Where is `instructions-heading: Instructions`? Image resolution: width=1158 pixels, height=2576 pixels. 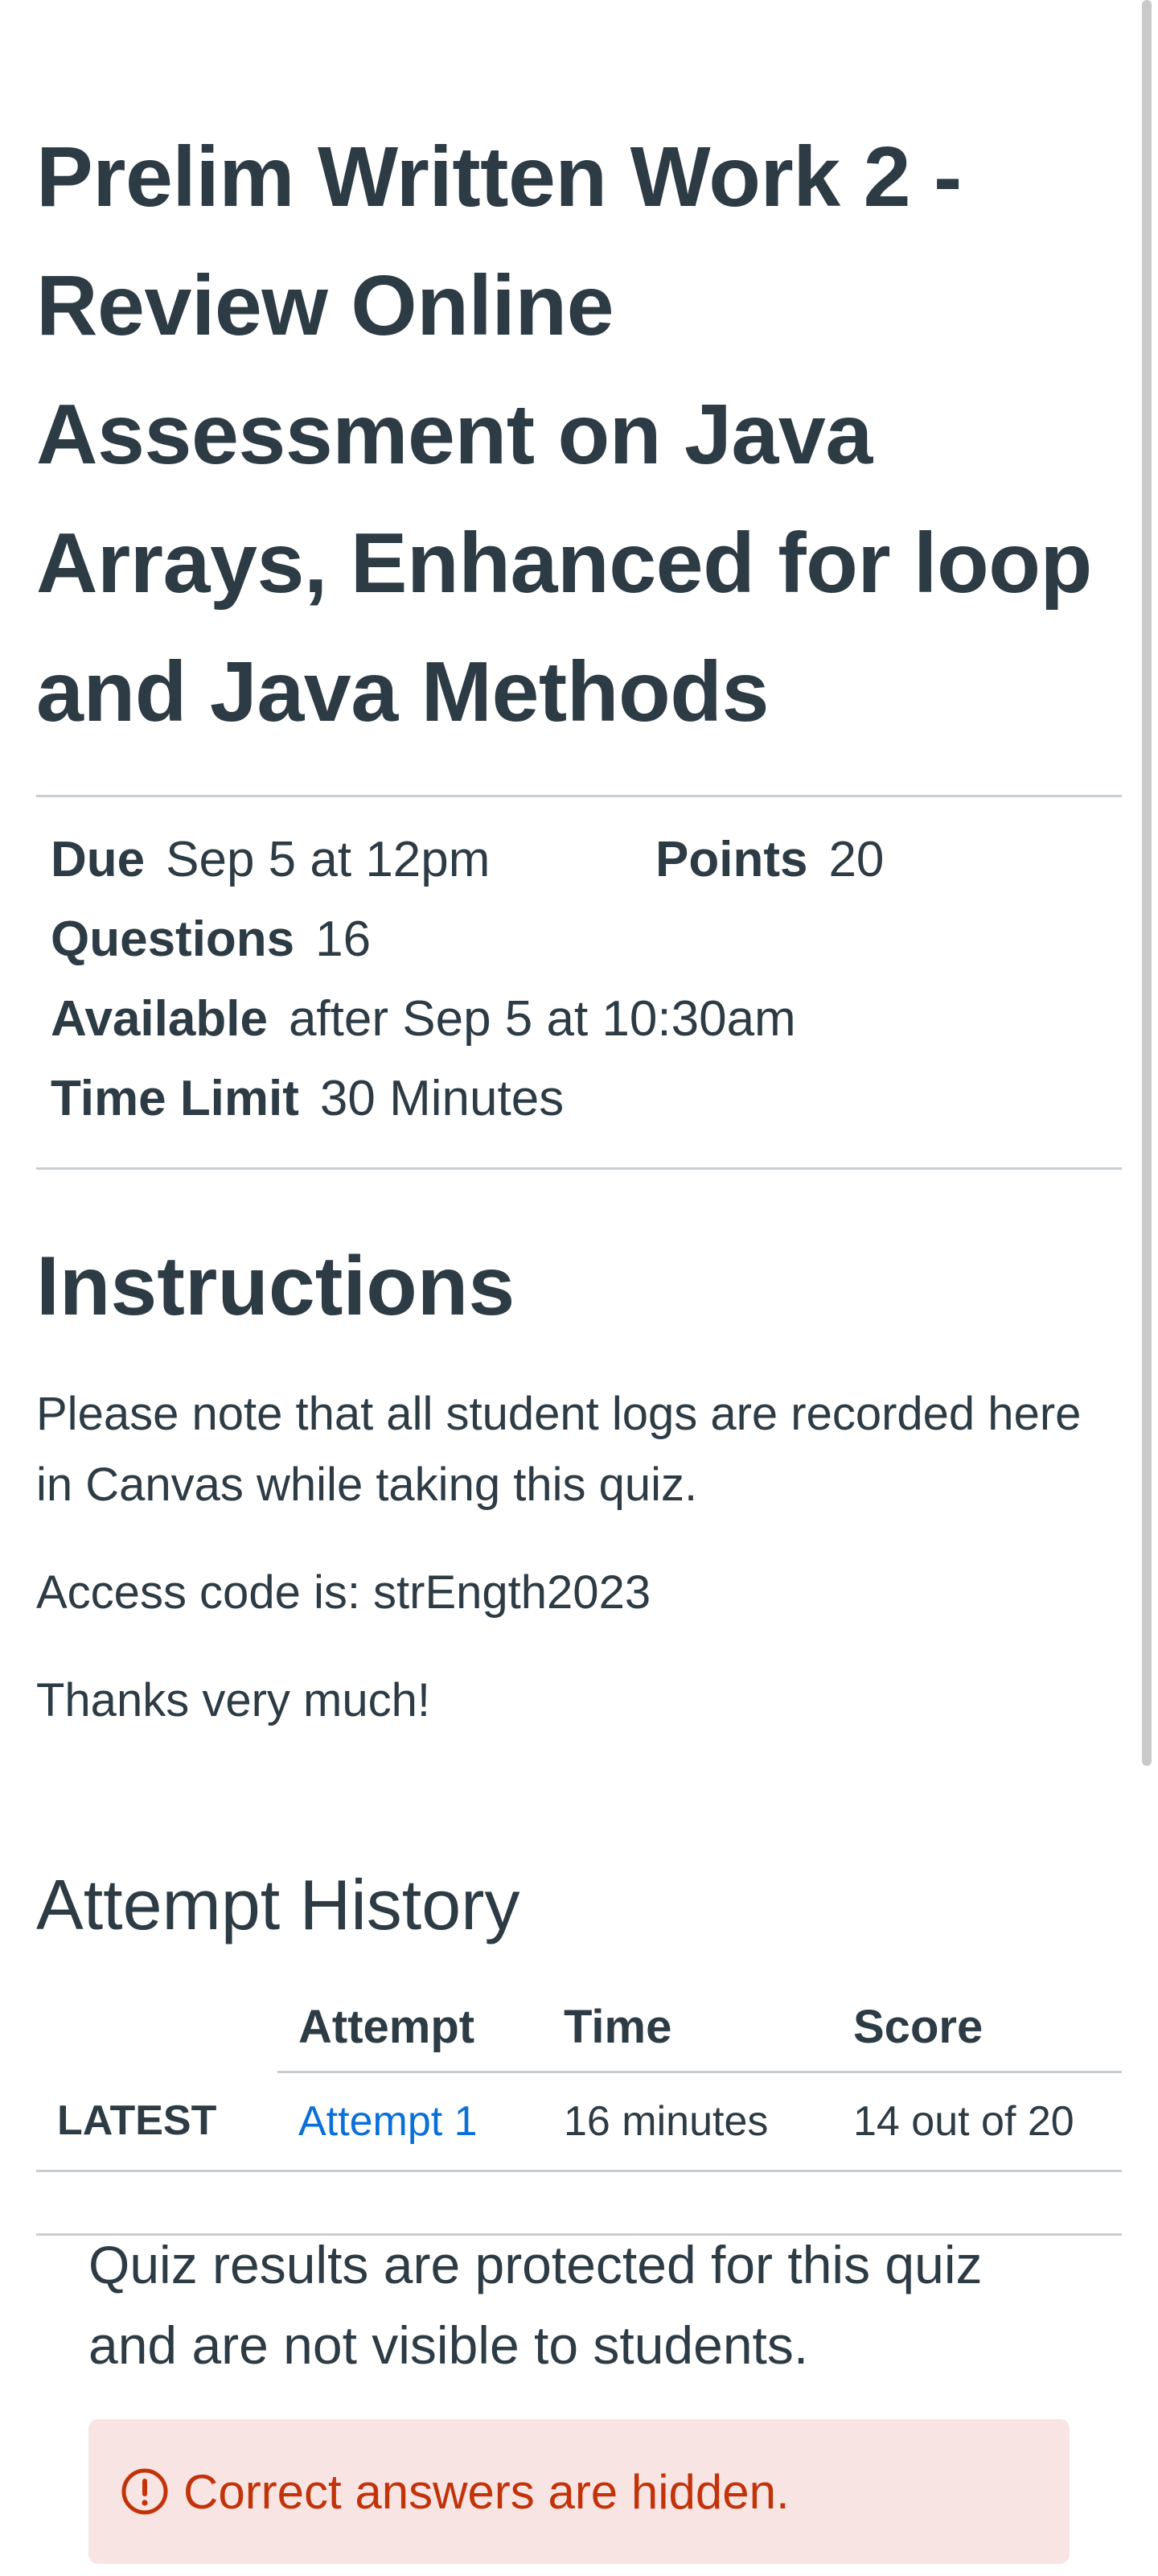 instructions-heading: Instructions is located at coordinates (275, 1286).